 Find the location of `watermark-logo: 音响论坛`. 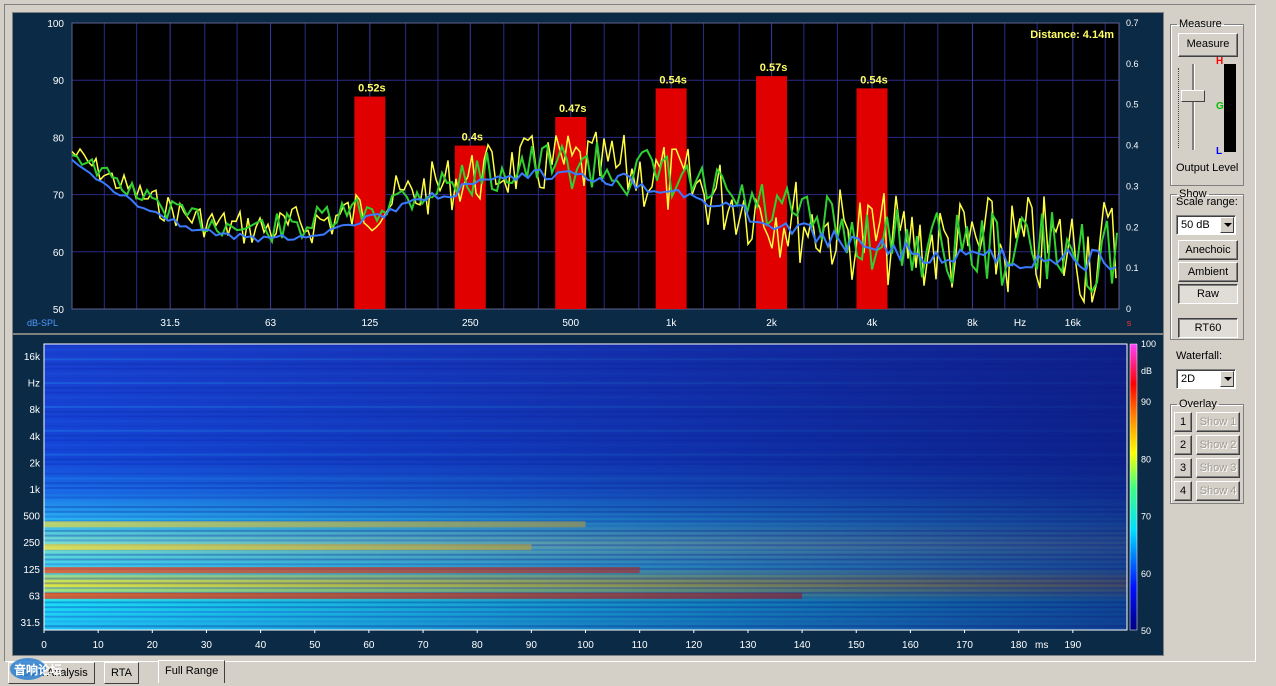

watermark-logo: 音响论坛 is located at coordinates (64, 669).